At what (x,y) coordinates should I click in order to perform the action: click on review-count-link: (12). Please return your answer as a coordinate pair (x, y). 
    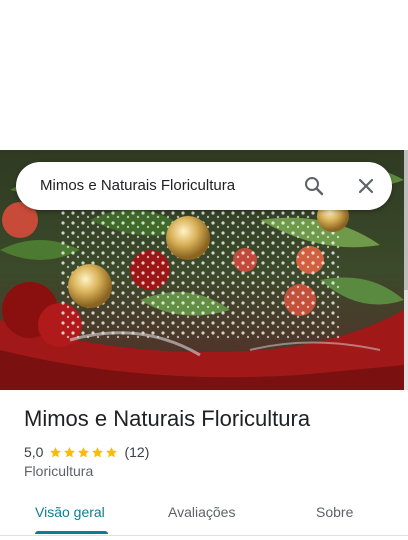
    Looking at the image, I should click on (136, 452).